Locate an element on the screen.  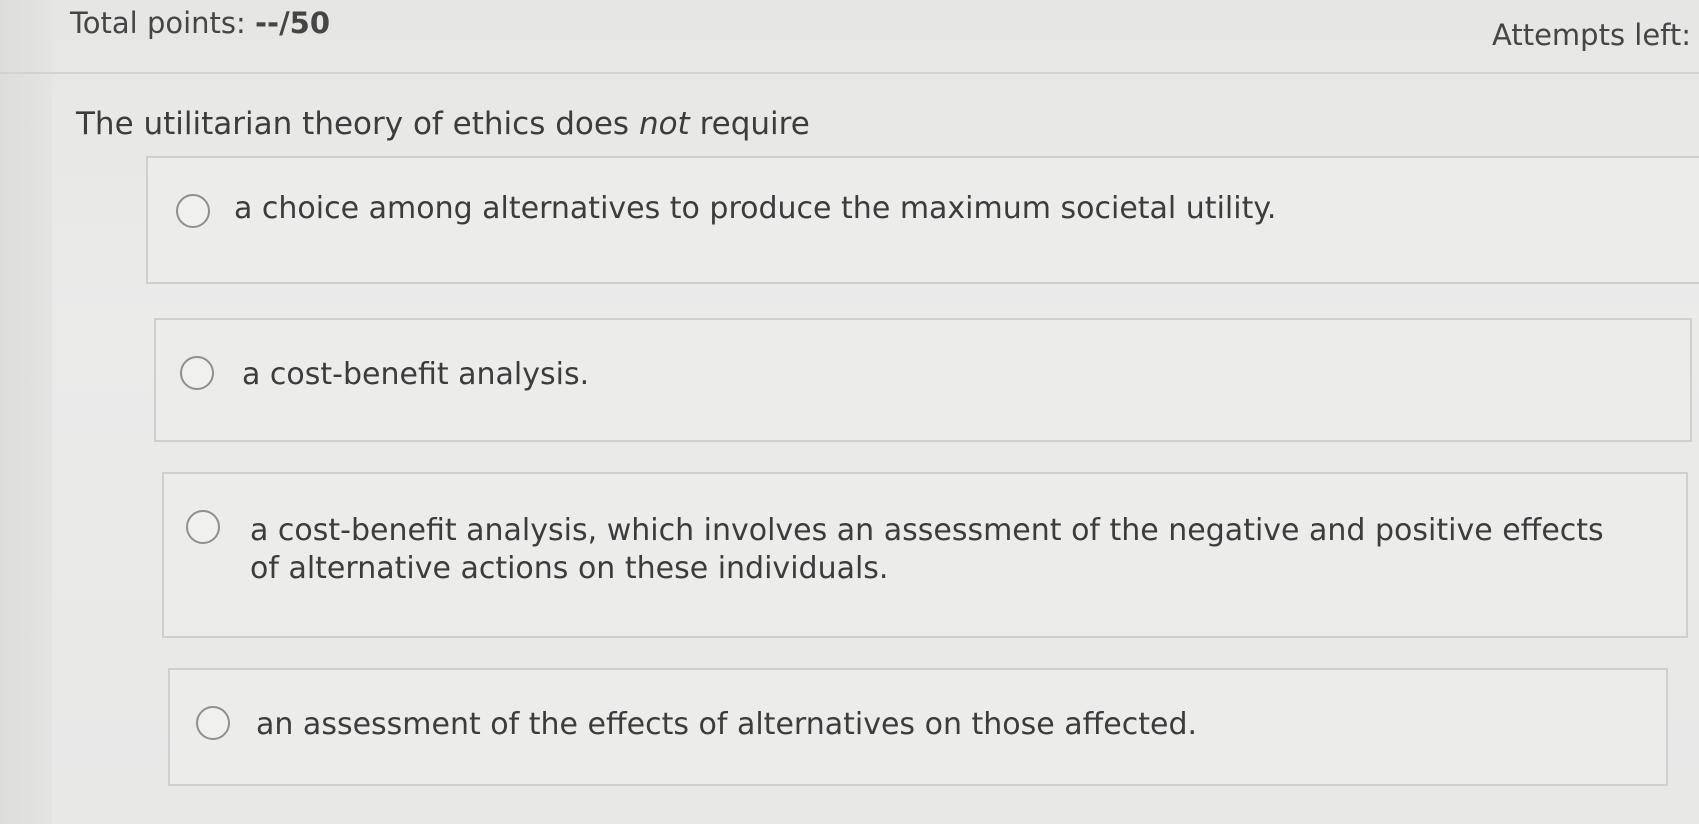
total-points: Total points: --/50 is located at coordinates (200, 23).